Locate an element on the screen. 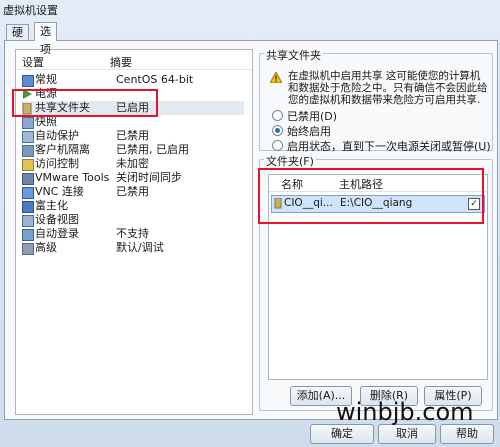  radio-label: 已禁用(D) is located at coordinates (312, 116).